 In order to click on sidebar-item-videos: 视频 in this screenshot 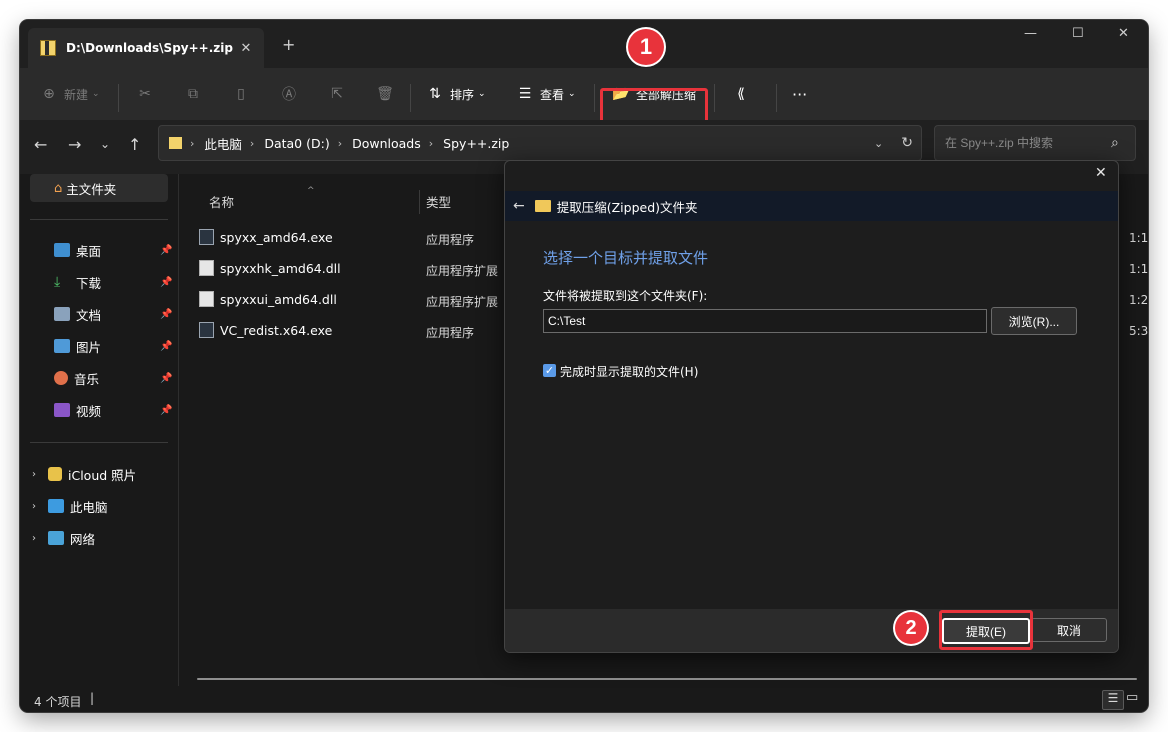, I will do `click(77, 410)`.